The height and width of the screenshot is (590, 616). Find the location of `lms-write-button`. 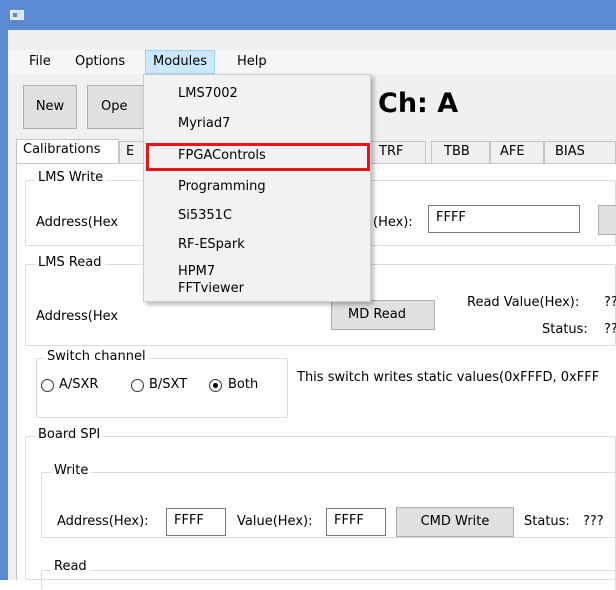

lms-write-button is located at coordinates (607, 220).